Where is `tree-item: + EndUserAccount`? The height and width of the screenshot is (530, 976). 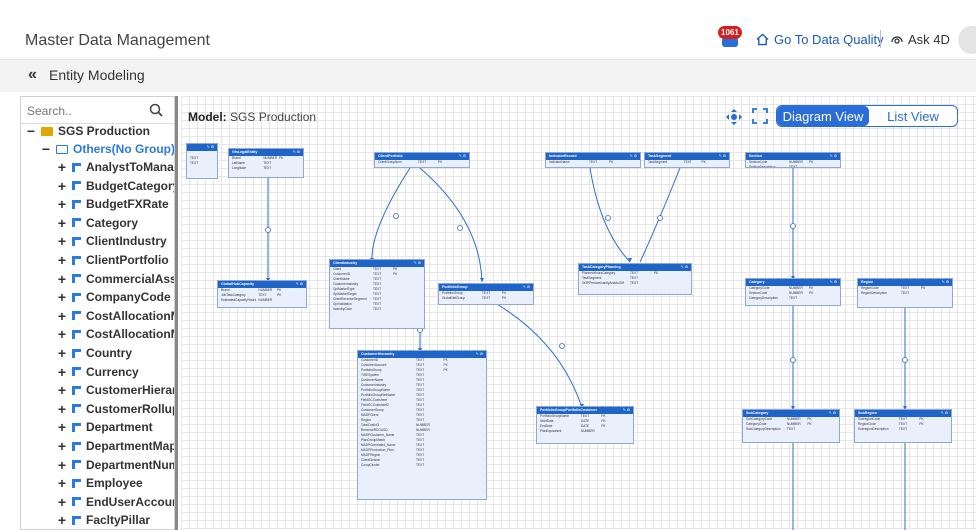
tree-item: + EndUserAccount is located at coordinates (115, 502).